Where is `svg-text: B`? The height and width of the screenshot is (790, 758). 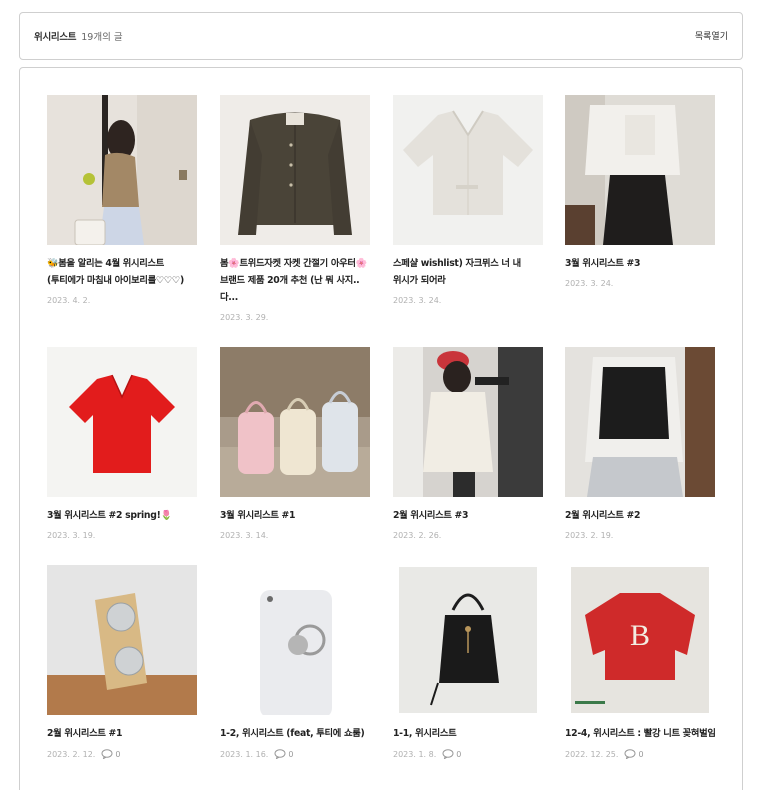
svg-text: B is located at coordinates (640, 635).